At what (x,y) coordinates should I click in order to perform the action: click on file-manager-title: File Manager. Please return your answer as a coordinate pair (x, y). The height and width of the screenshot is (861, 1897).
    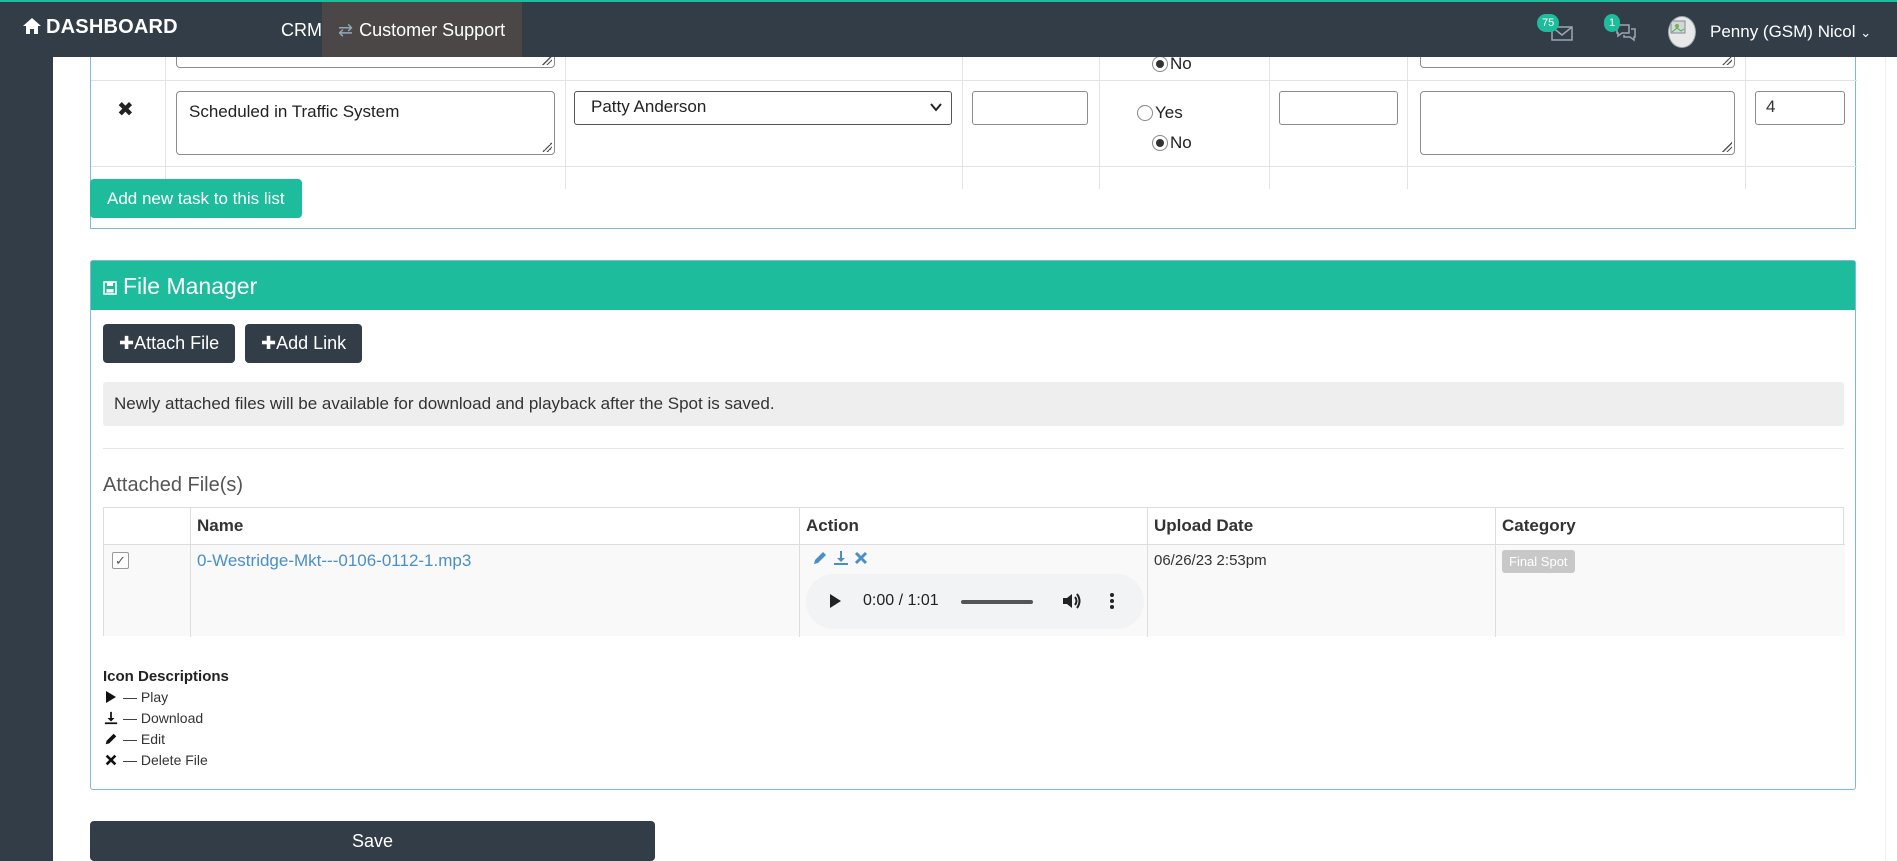
    Looking at the image, I should click on (190, 286).